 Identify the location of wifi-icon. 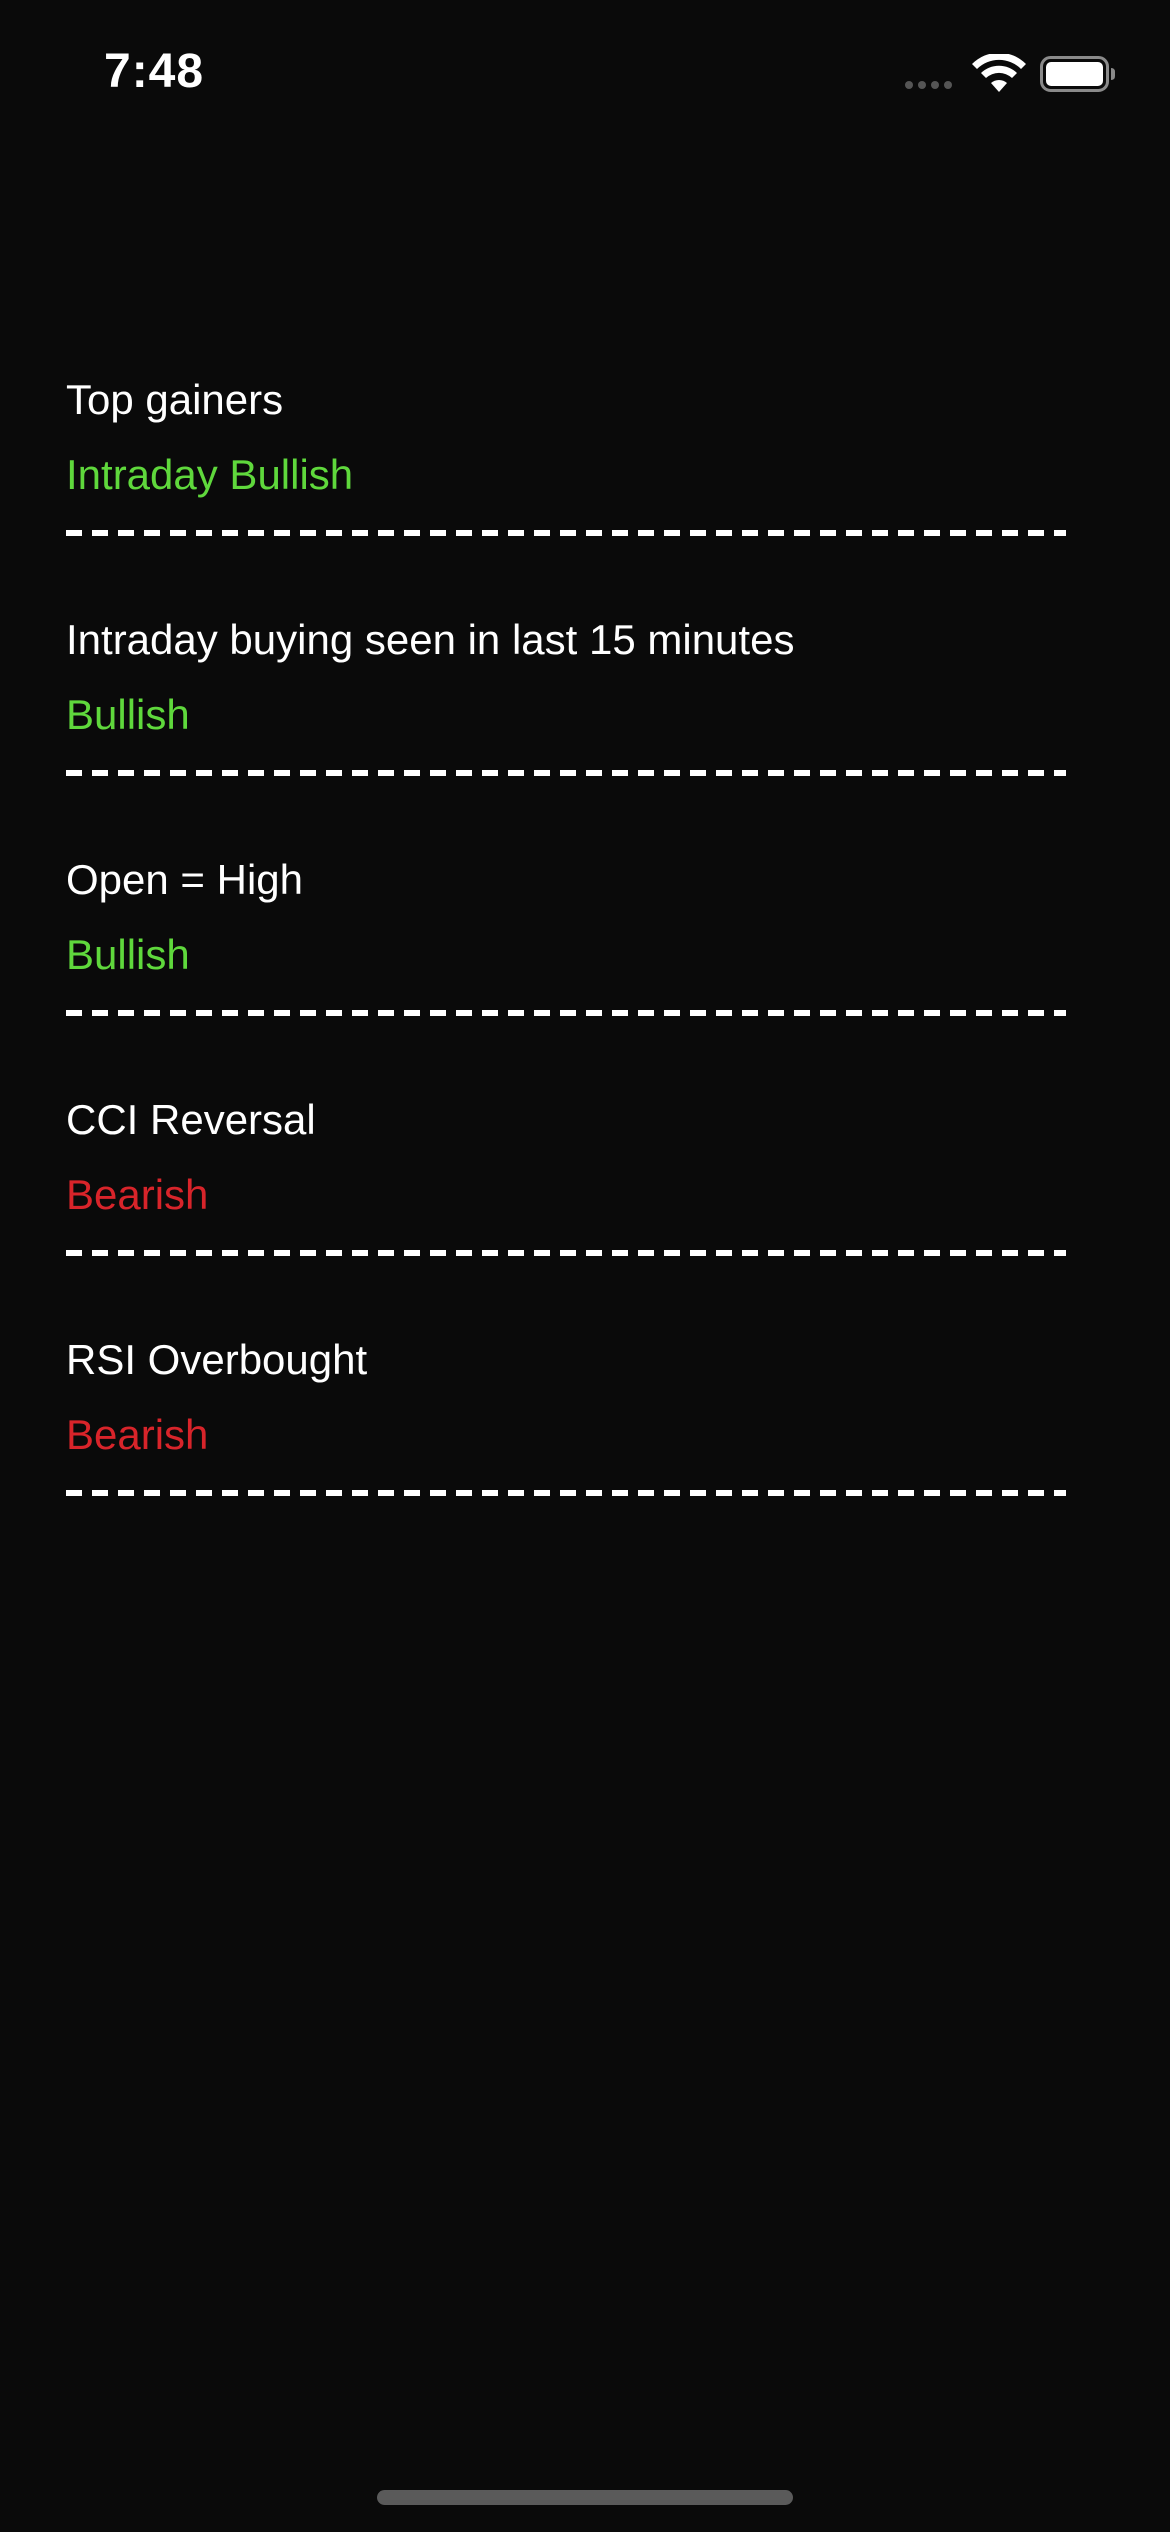
(999, 73).